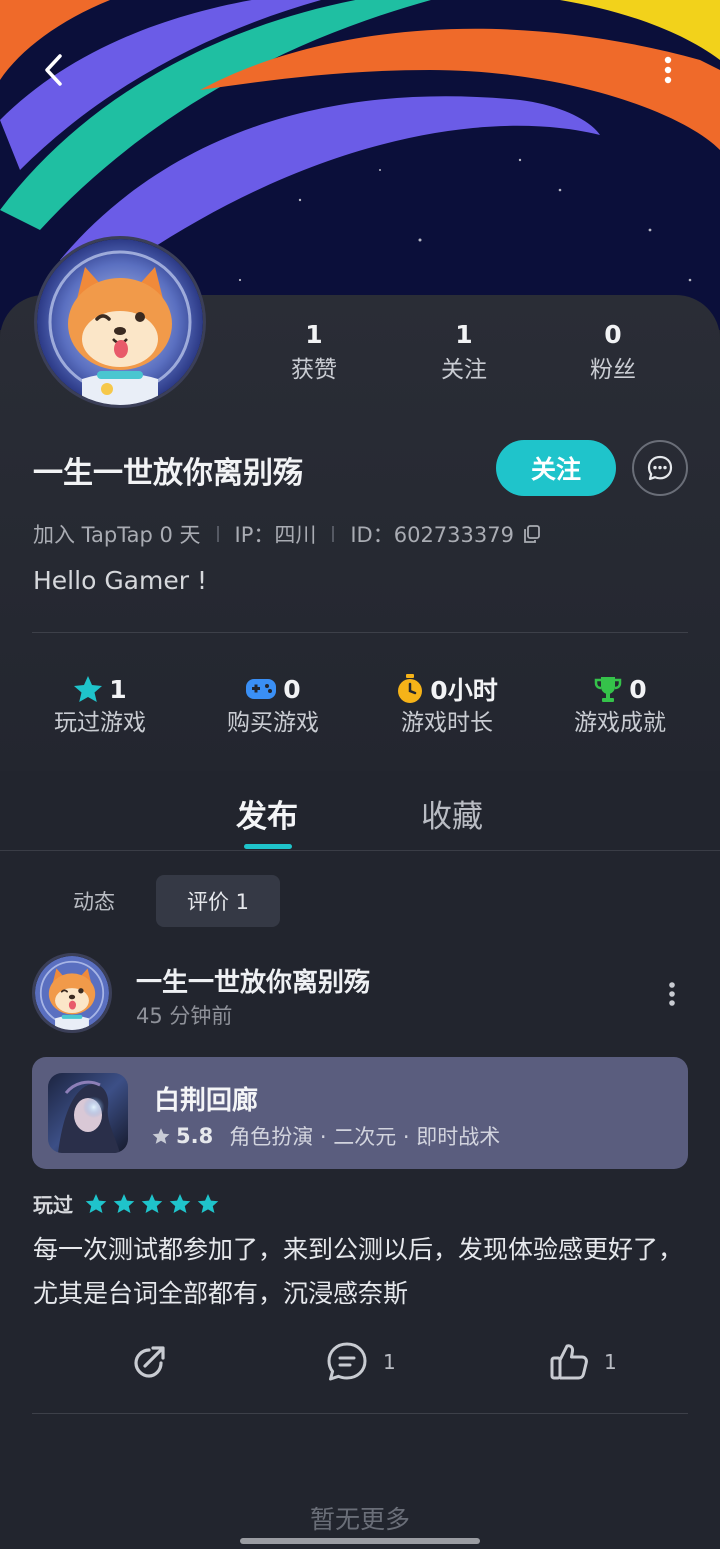 This screenshot has height=1549, width=720. What do you see at coordinates (532, 534) in the screenshot?
I see `copy-icon` at bounding box center [532, 534].